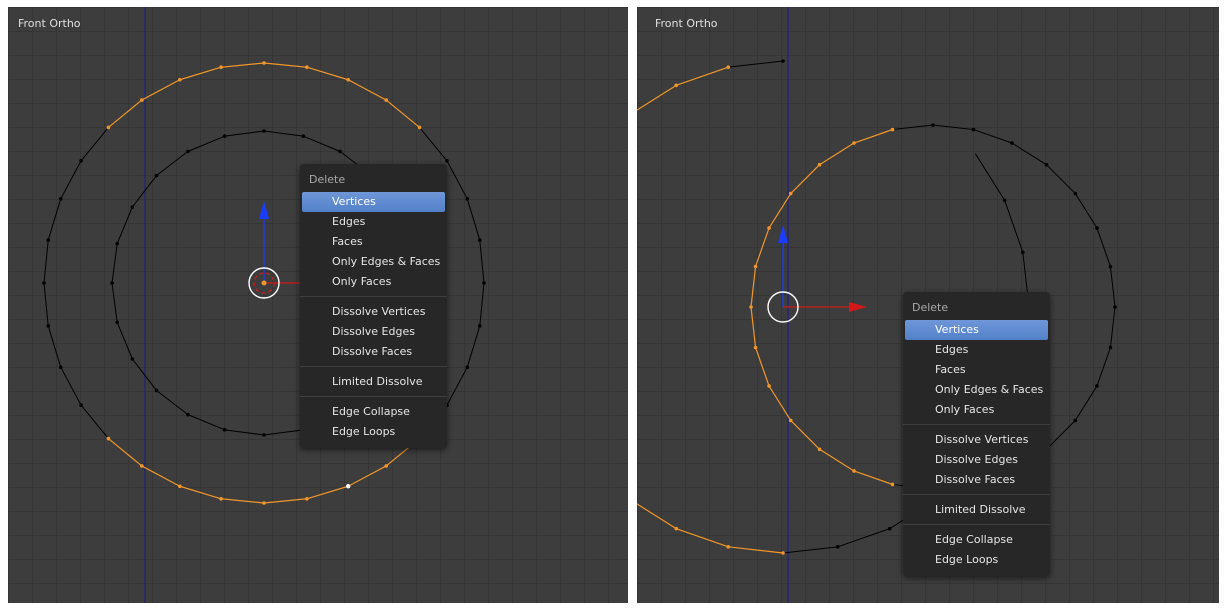 Image resolution: width=1225 pixels, height=614 pixels. What do you see at coordinates (348, 486) in the screenshot?
I see `active-vertex` at bounding box center [348, 486].